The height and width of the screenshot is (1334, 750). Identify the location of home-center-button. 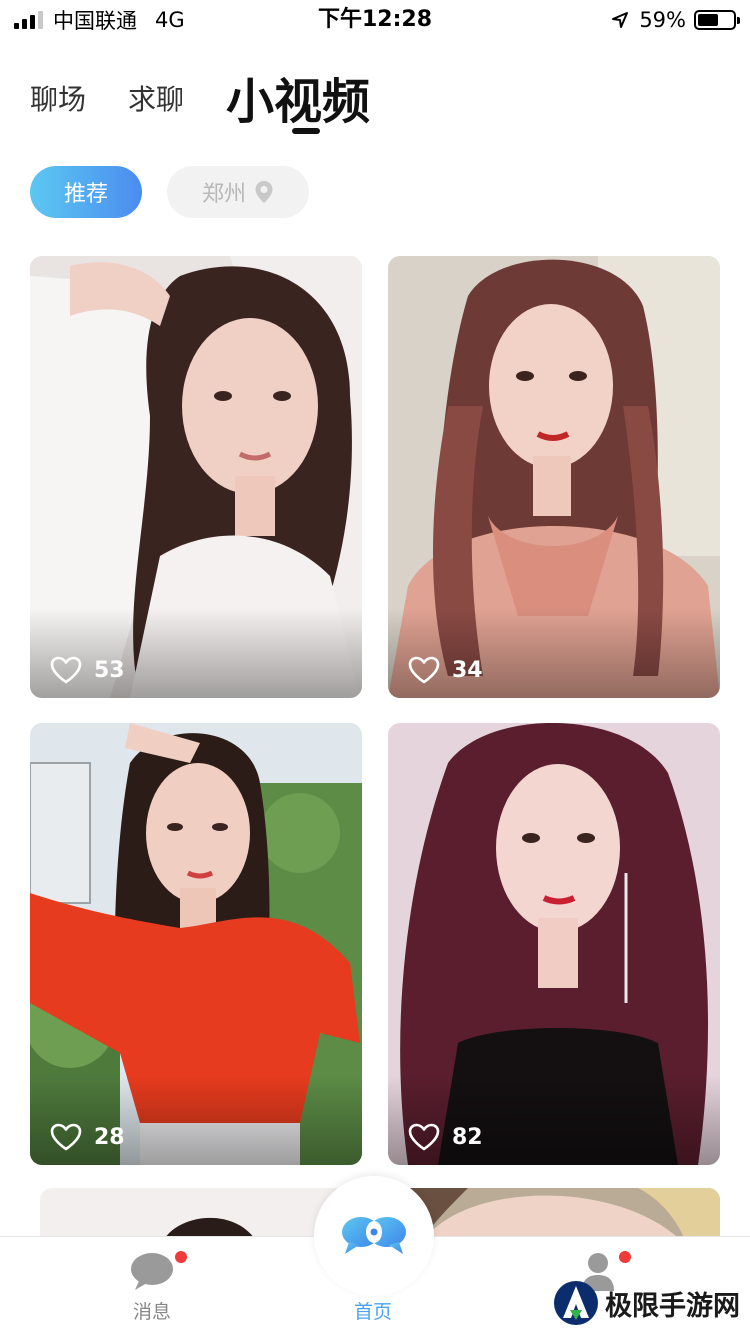
(374, 1236).